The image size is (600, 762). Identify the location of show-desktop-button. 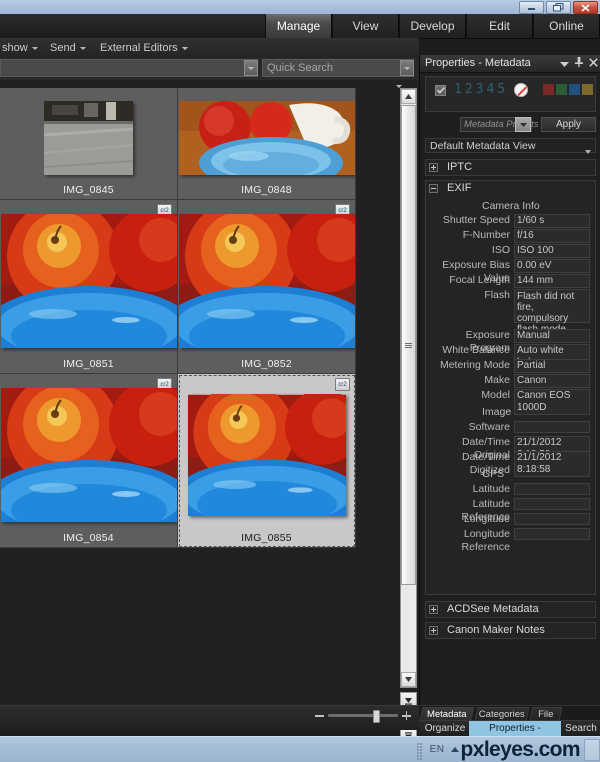
(592, 749).